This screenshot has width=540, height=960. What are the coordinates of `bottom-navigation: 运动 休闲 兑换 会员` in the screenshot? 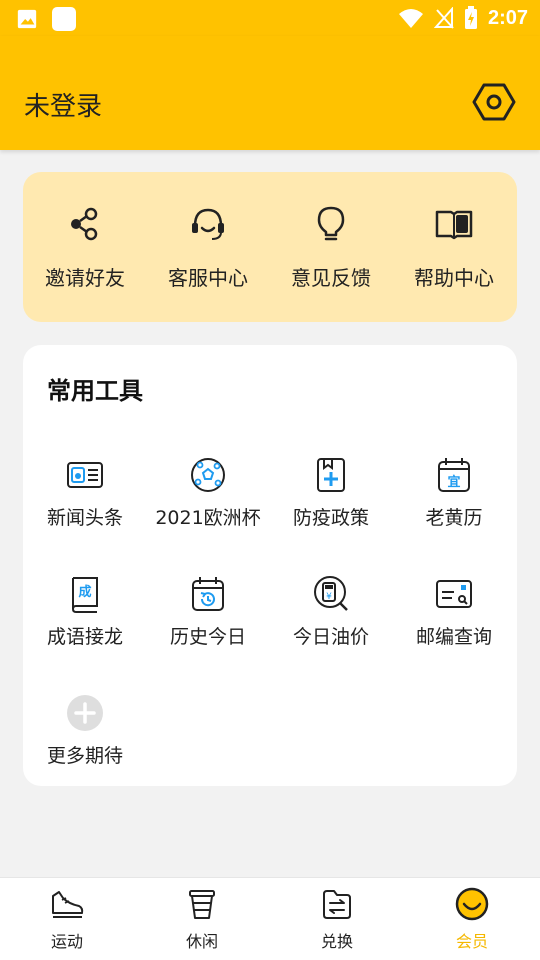 It's located at (270, 918).